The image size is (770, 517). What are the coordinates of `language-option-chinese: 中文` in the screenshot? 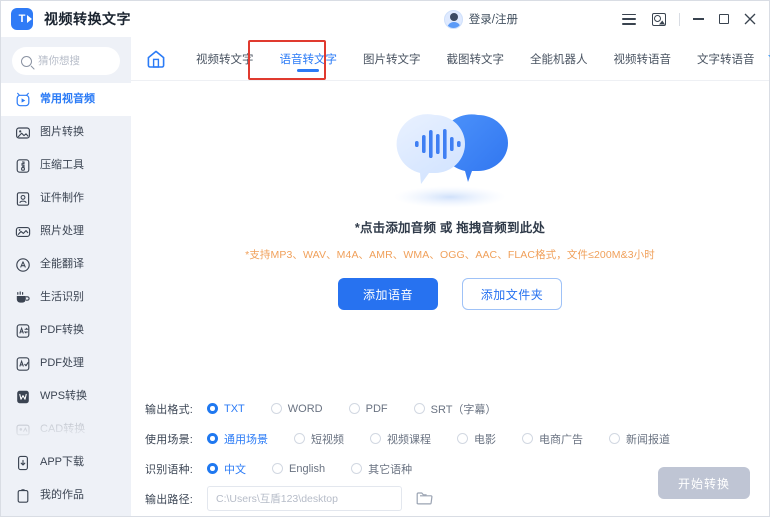 It's located at (226, 469).